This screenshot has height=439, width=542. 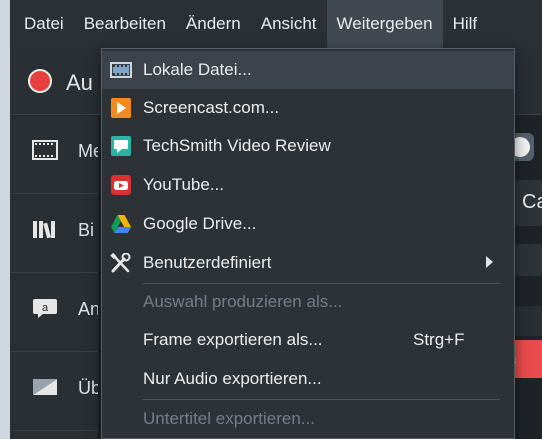 What do you see at coordinates (44, 230) in the screenshot?
I see `library-icon` at bounding box center [44, 230].